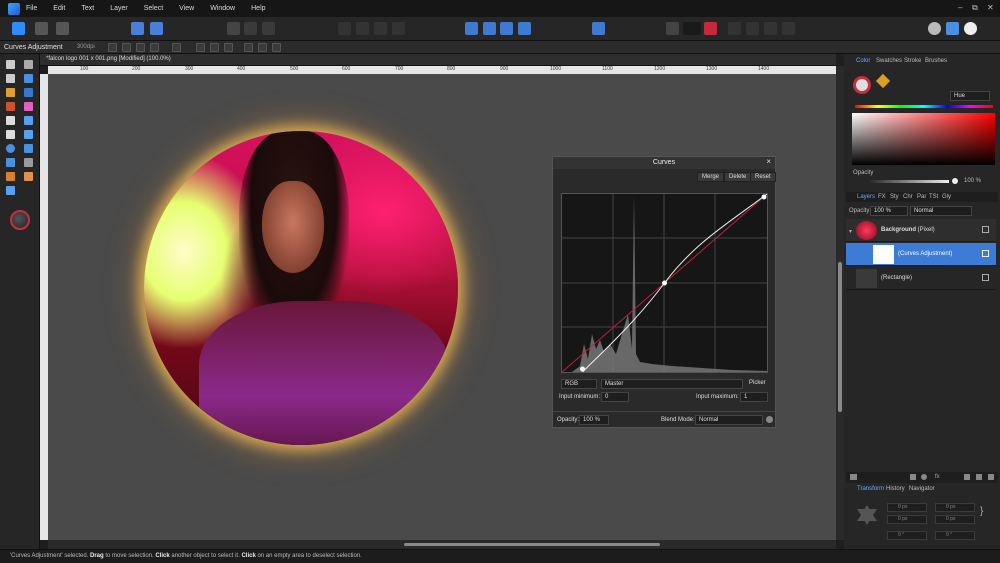 This screenshot has height=563, width=1000. Describe the element at coordinates (672, 384) in the screenshot. I see `channel-select: Master` at that location.